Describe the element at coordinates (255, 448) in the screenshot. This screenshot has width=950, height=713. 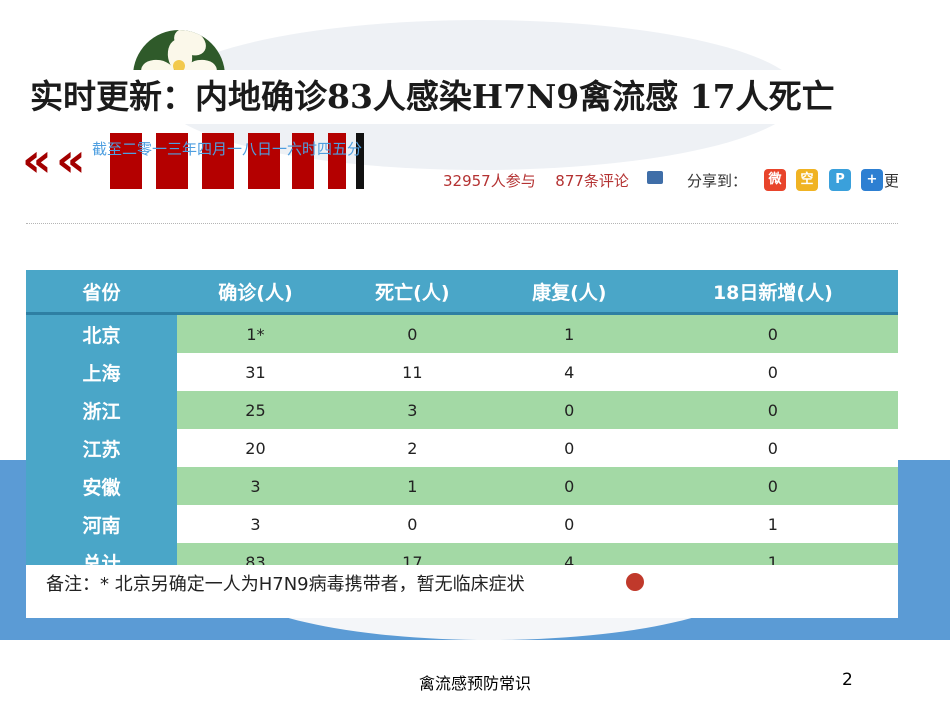
I see `table-cell: 20` at that location.